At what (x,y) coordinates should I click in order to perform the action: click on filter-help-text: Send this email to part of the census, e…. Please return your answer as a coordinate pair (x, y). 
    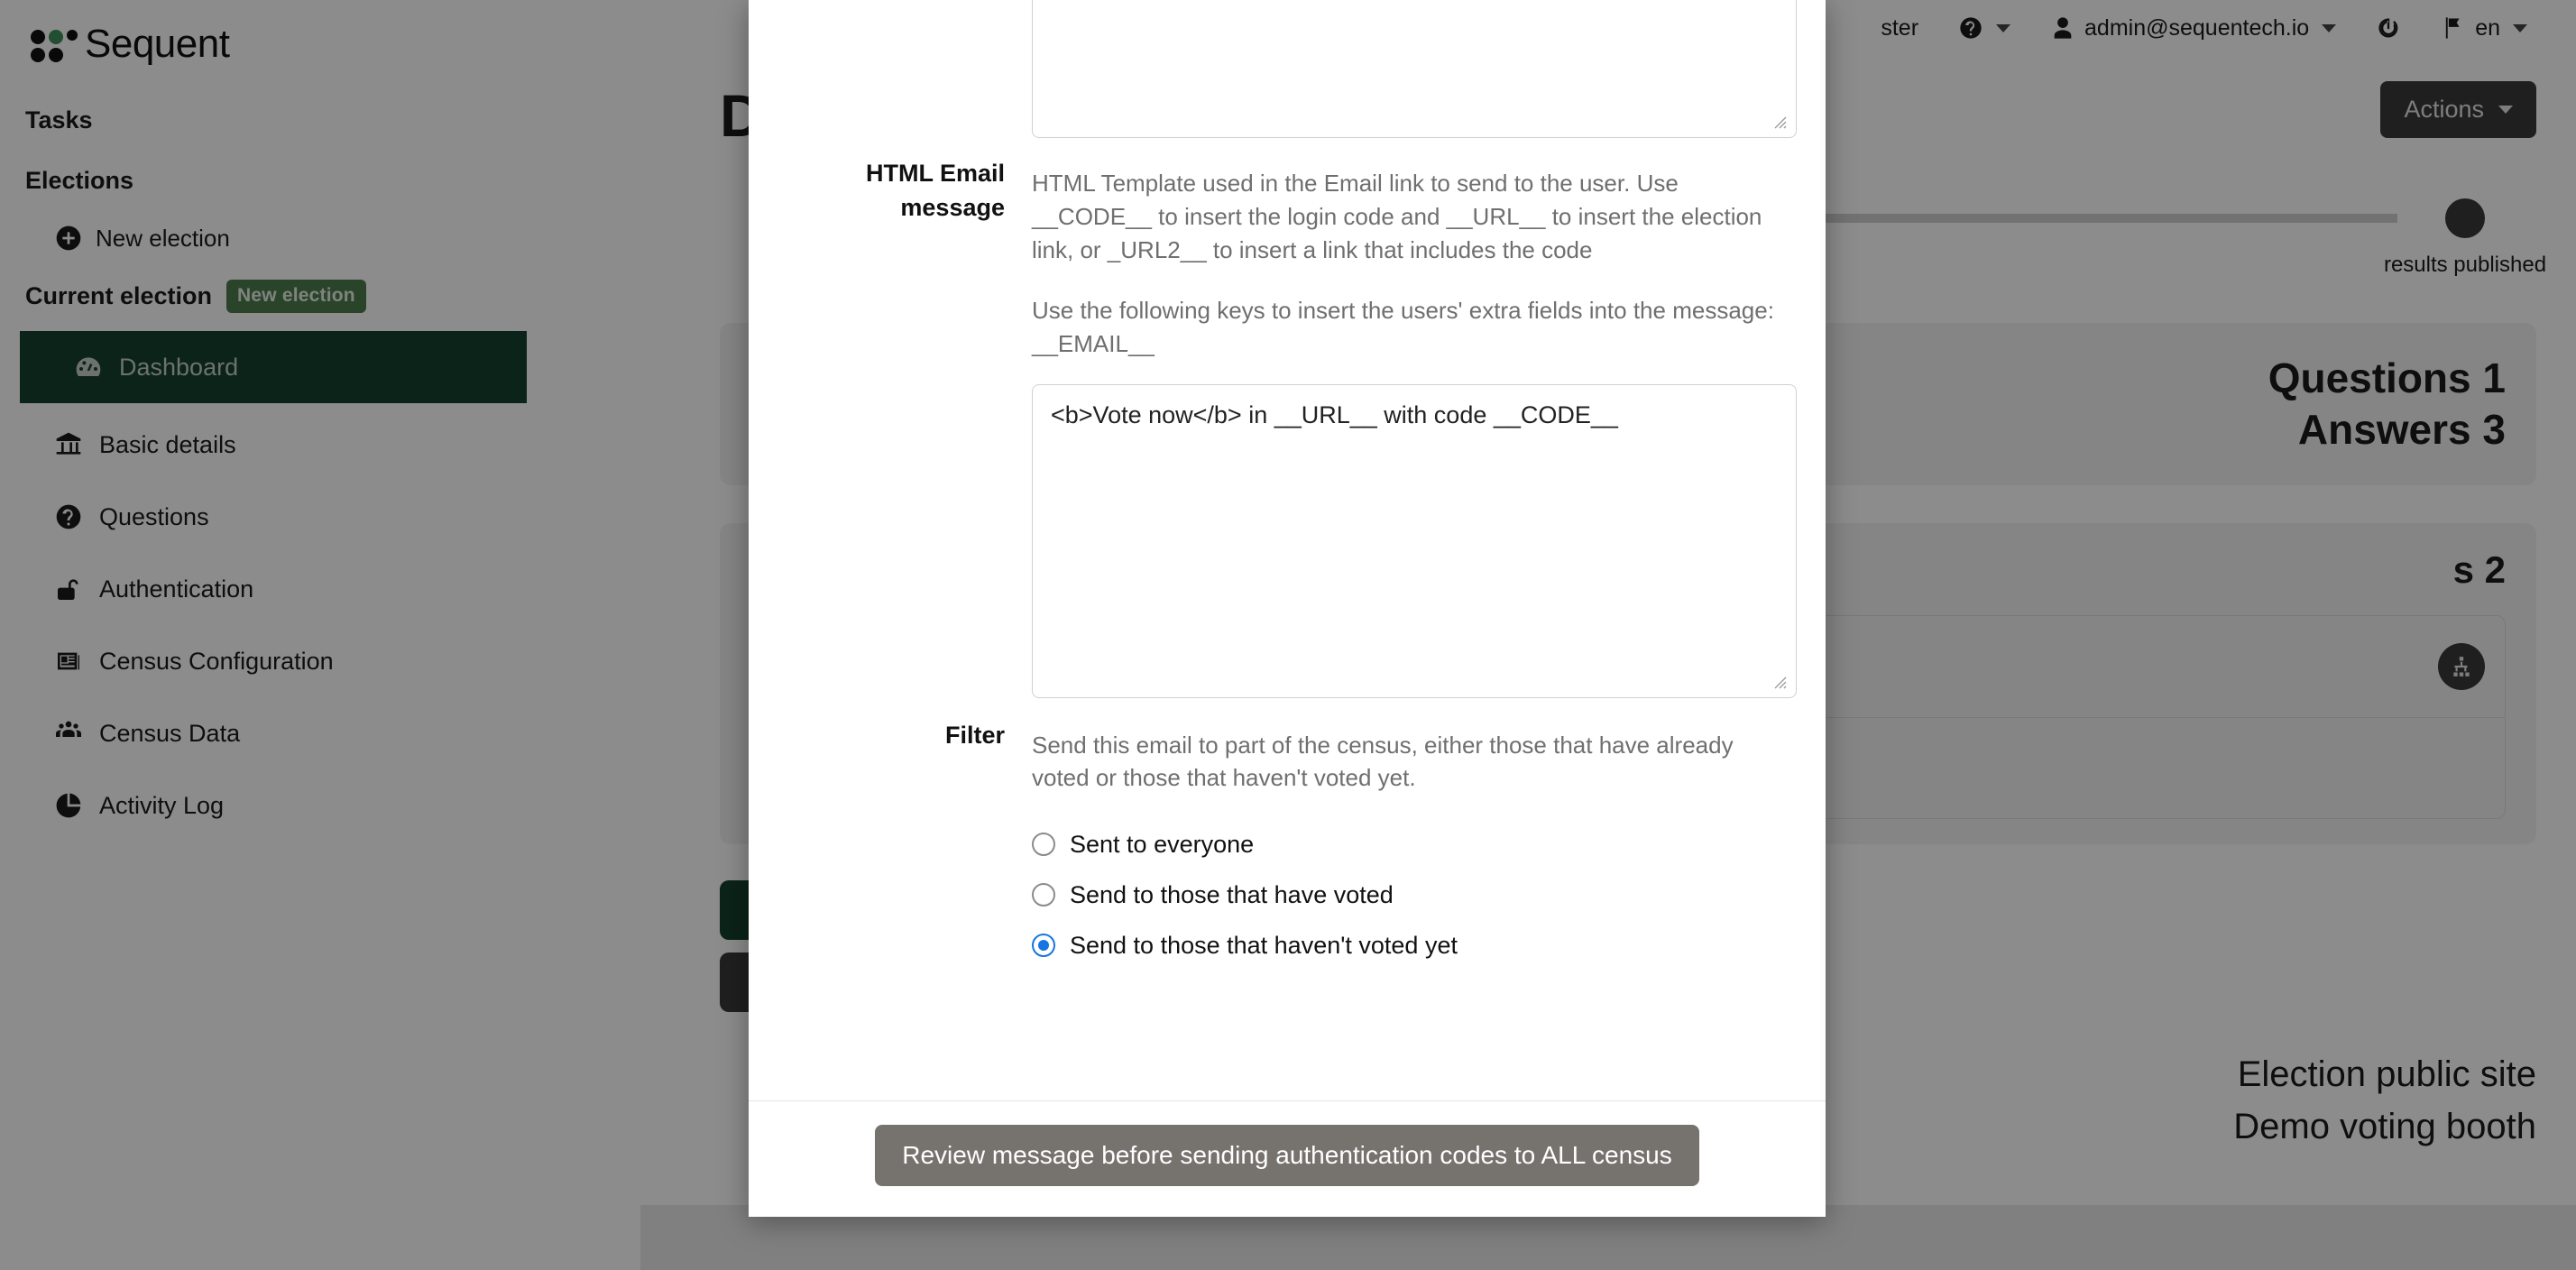
    Looking at the image, I should click on (1383, 761).